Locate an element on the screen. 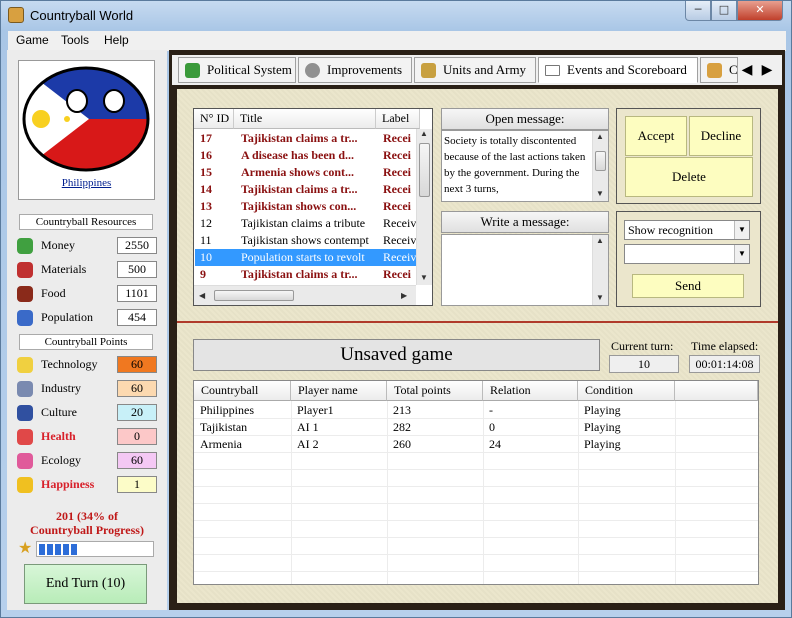 This screenshot has height=618, width=792. menu-help: Help is located at coordinates (116, 40).